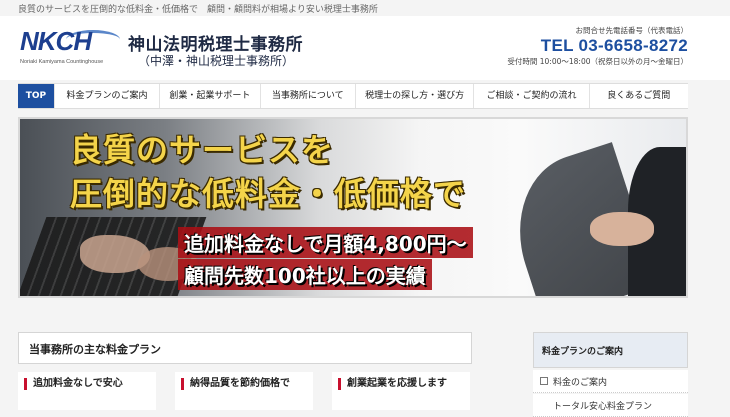 Image resolution: width=730 pixels, height=417 pixels. What do you see at coordinates (580, 383) in the screenshot?
I see `sidebar-item-label: 料金のご案内` at bounding box center [580, 383].